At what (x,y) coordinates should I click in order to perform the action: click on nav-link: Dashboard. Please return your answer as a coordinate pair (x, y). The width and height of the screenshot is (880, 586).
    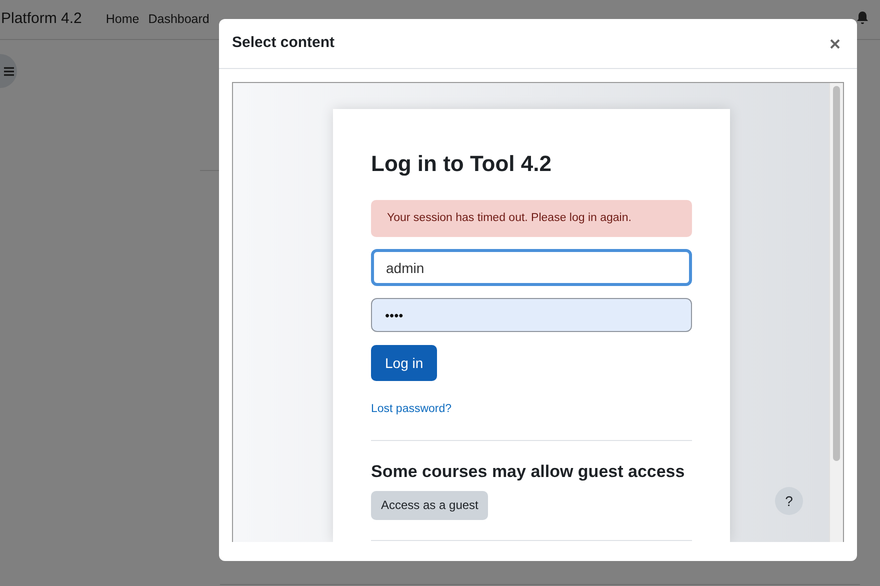
    Looking at the image, I should click on (179, 19).